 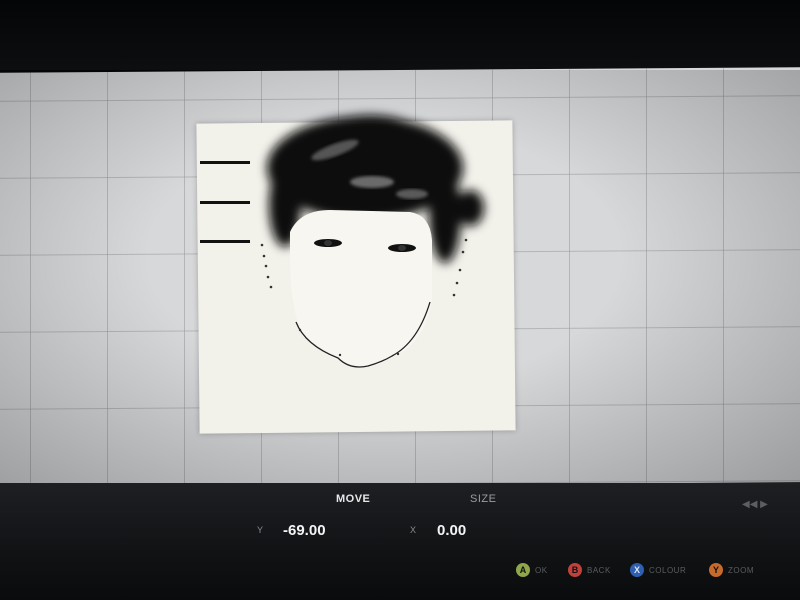 I want to click on right-pupil-icon, so click(x=402, y=248).